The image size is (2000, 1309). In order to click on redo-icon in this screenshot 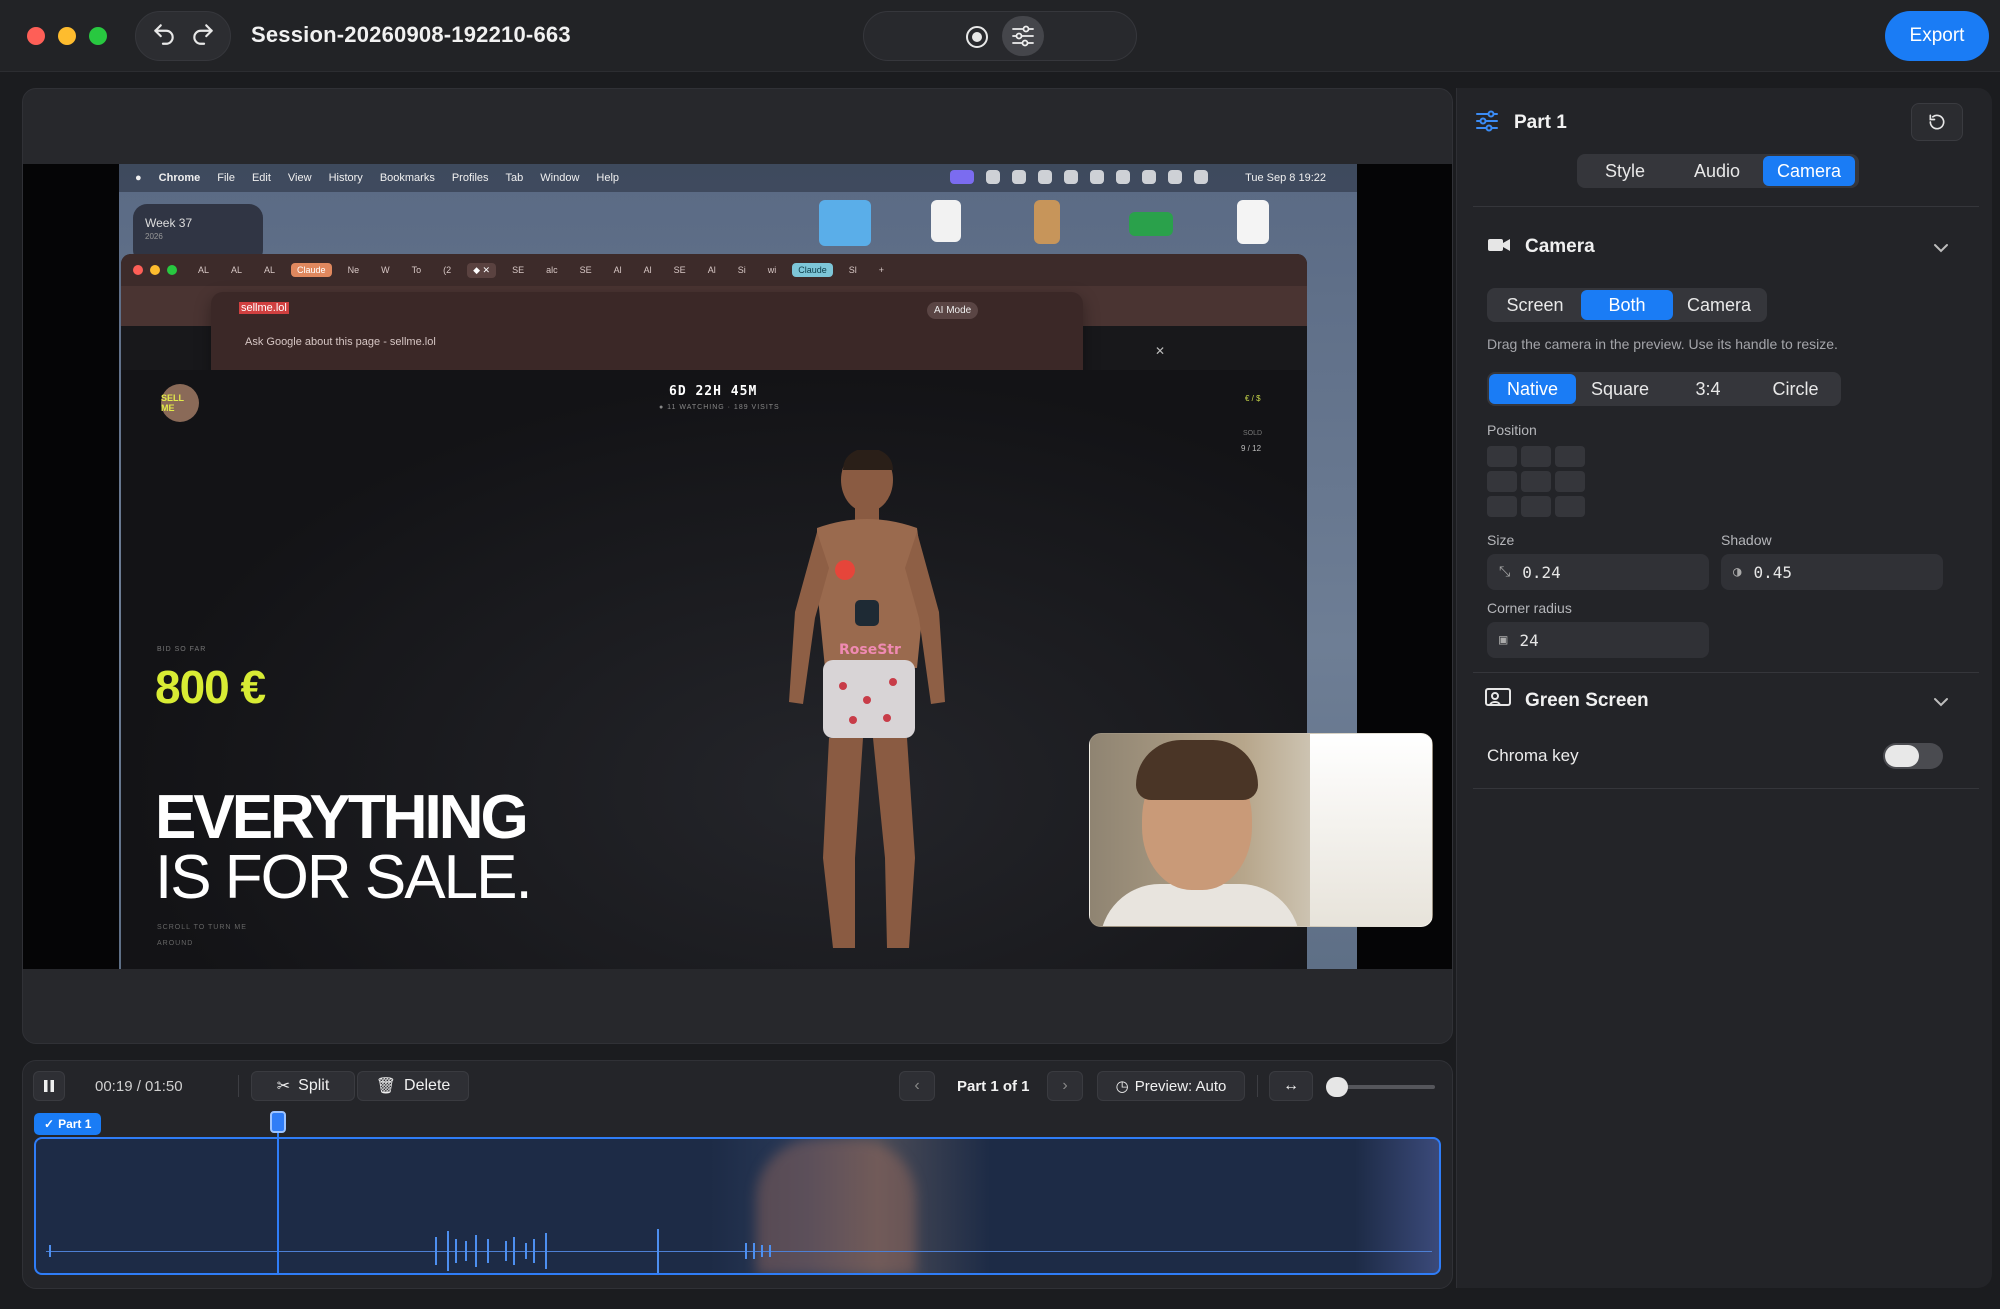, I will do `click(203, 36)`.